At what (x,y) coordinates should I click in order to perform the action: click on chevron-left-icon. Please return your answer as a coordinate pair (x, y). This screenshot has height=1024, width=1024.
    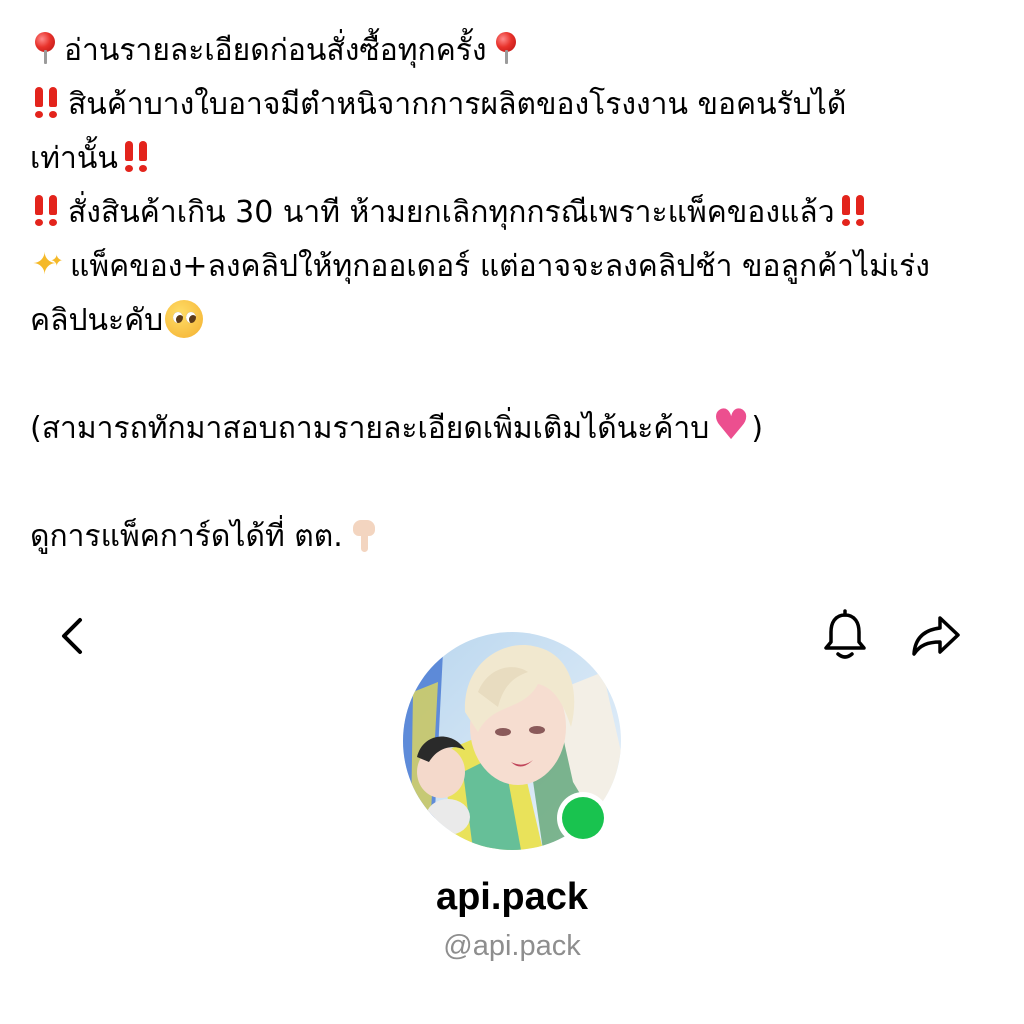
    Looking at the image, I should click on (72, 636).